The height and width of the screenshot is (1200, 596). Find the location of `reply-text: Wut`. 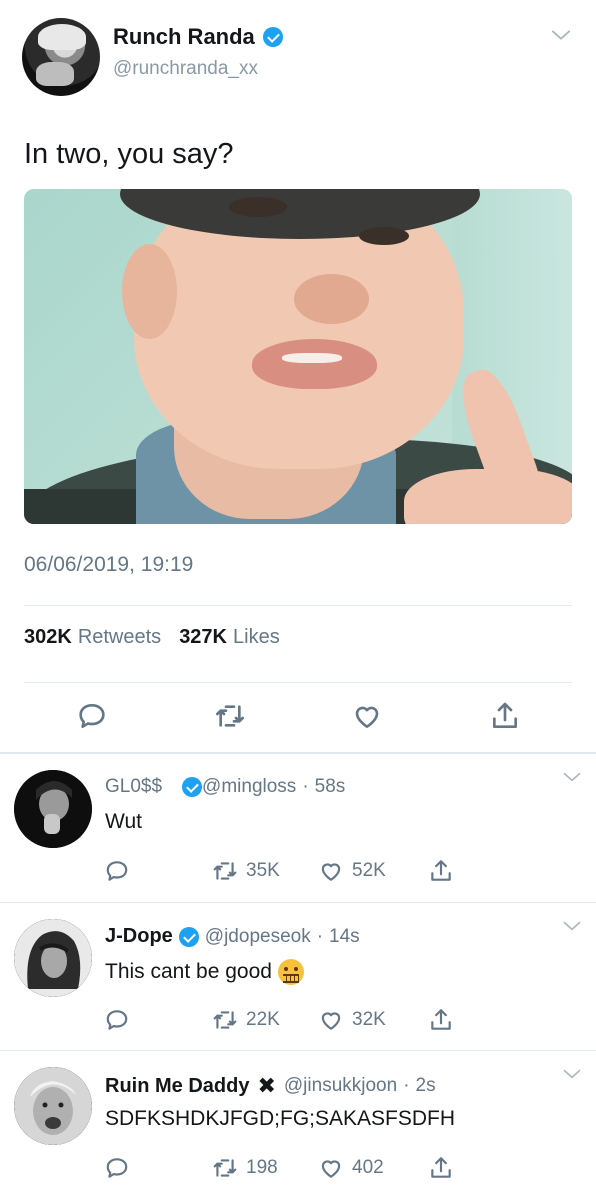

reply-text: Wut is located at coordinates (123, 822).